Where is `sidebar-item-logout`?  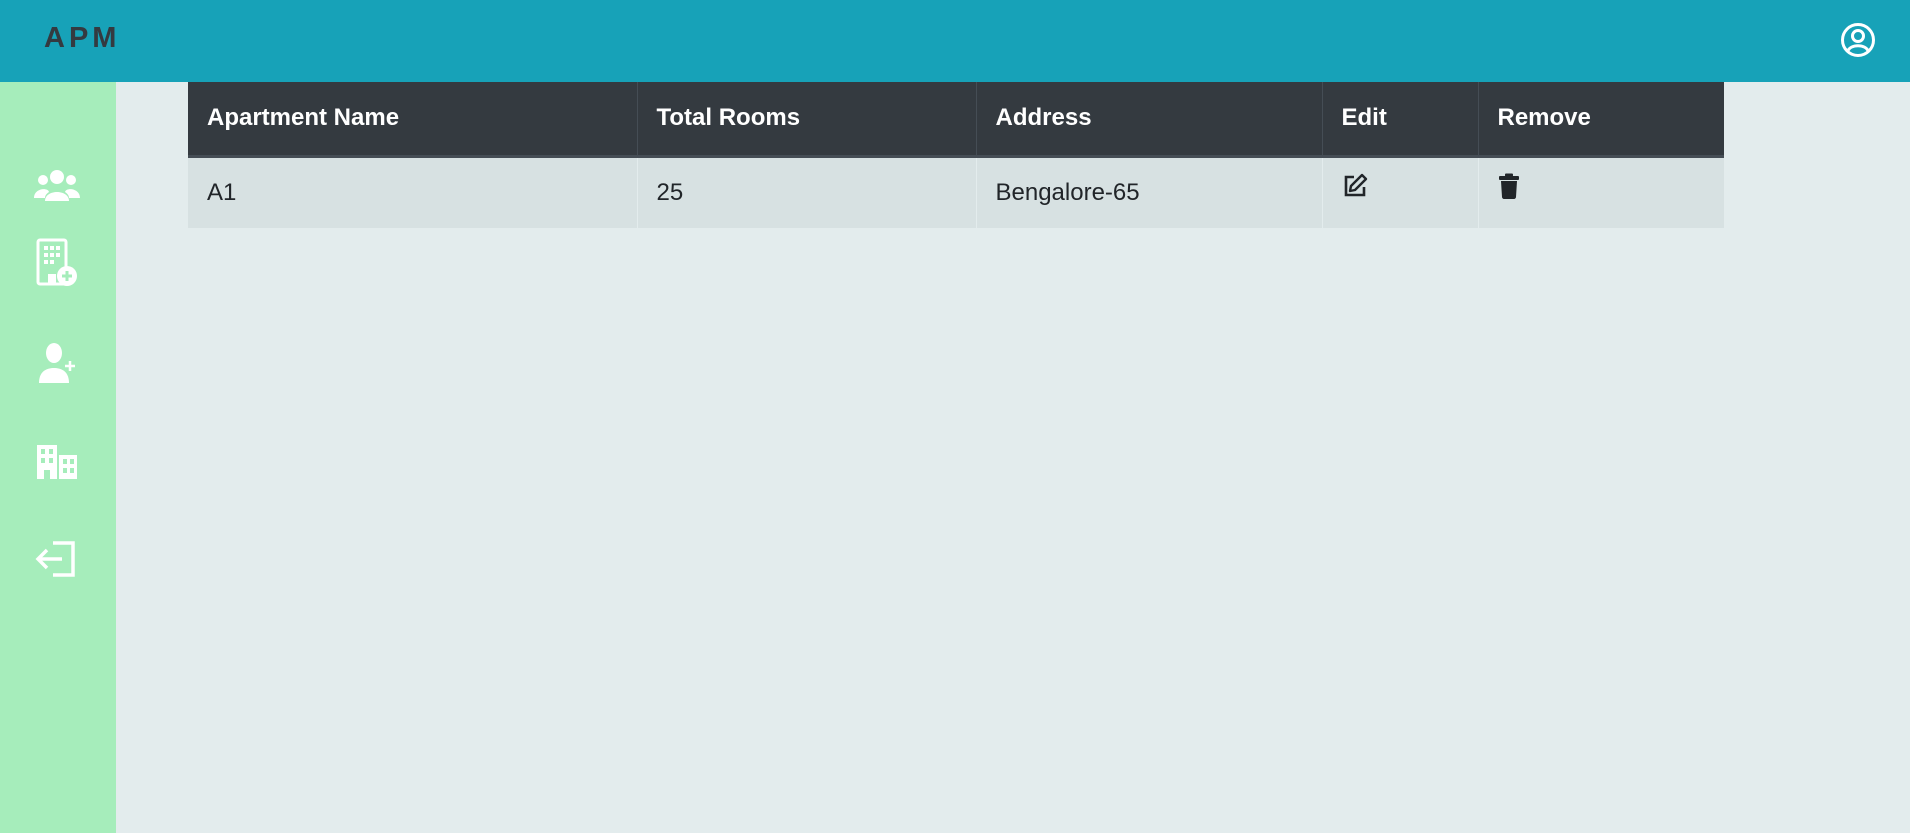 sidebar-item-logout is located at coordinates (57, 559).